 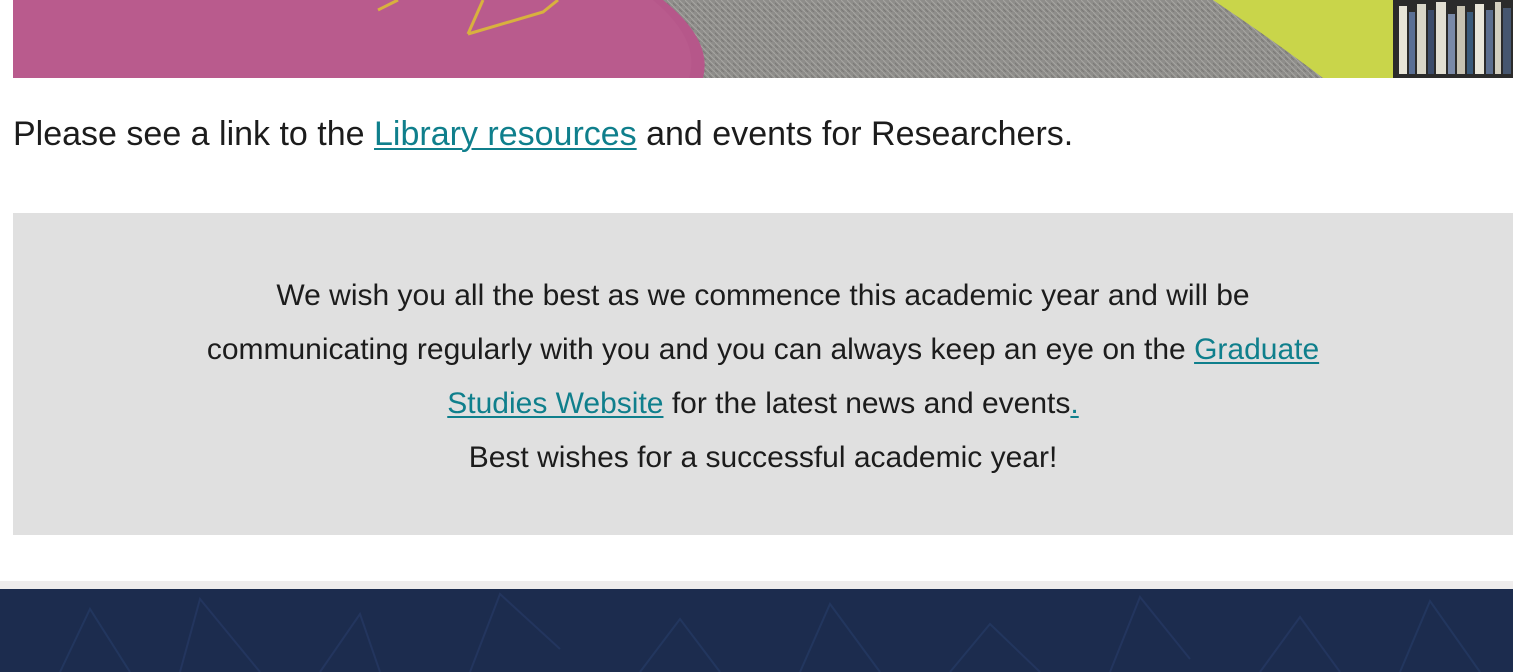 What do you see at coordinates (1256, 349) in the screenshot?
I see `graduate-studies-website-link-part1: Graduate` at bounding box center [1256, 349].